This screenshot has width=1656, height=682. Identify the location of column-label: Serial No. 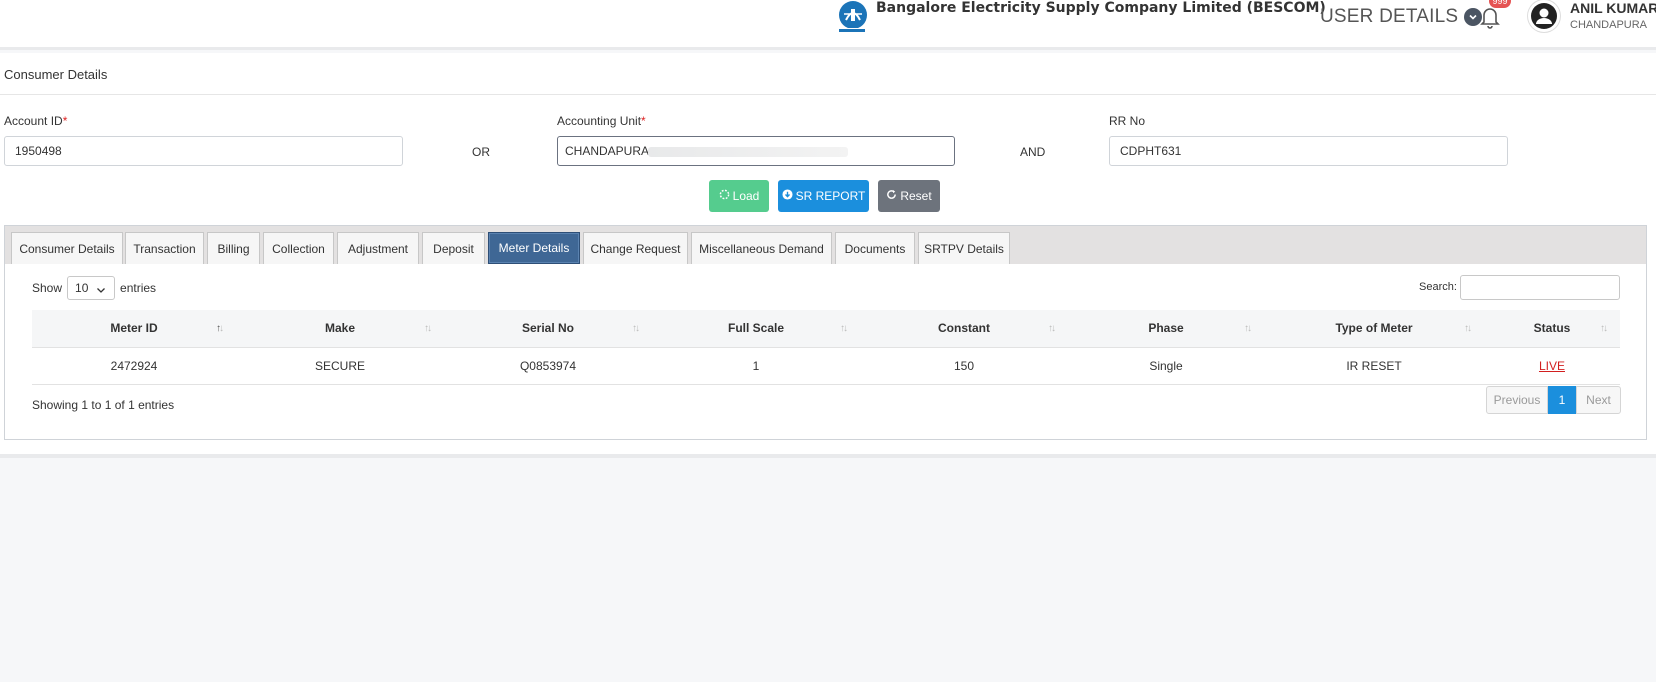
(548, 328).